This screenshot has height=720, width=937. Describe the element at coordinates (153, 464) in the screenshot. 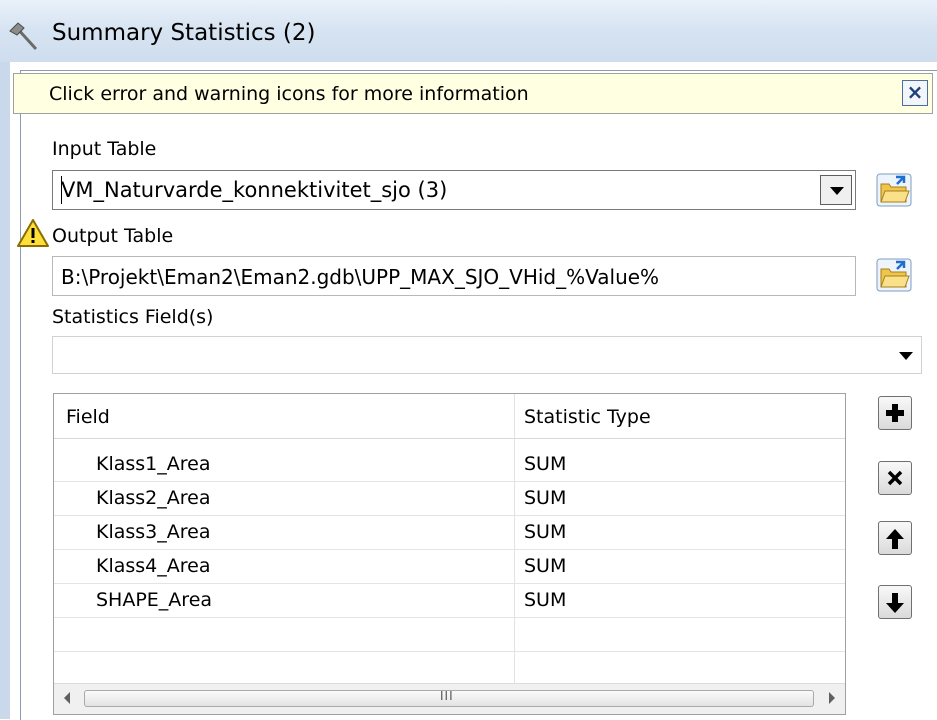

I see `row-field: Klass1_Area` at that location.